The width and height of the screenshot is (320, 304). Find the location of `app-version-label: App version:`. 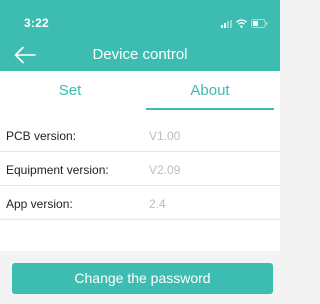

app-version-label: App version: is located at coordinates (39, 204).